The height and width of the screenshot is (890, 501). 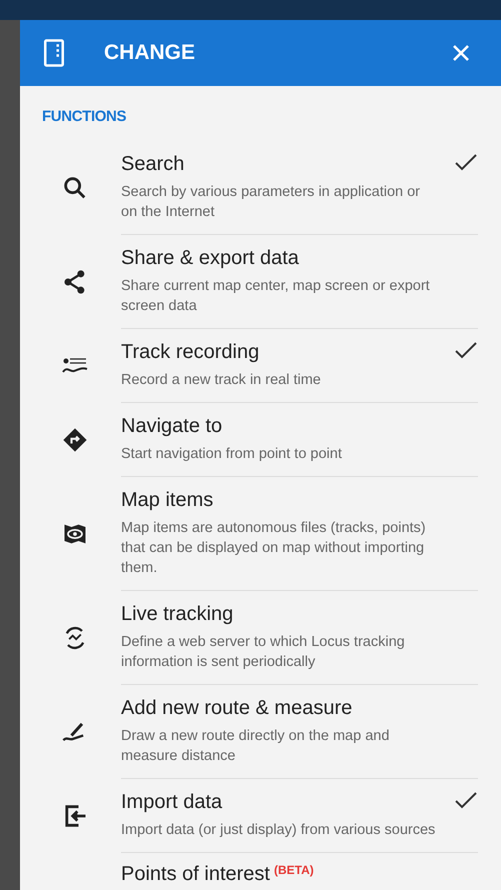 I want to click on function-item: Import data Import data (or just display) from various sources, so click(x=260, y=815).